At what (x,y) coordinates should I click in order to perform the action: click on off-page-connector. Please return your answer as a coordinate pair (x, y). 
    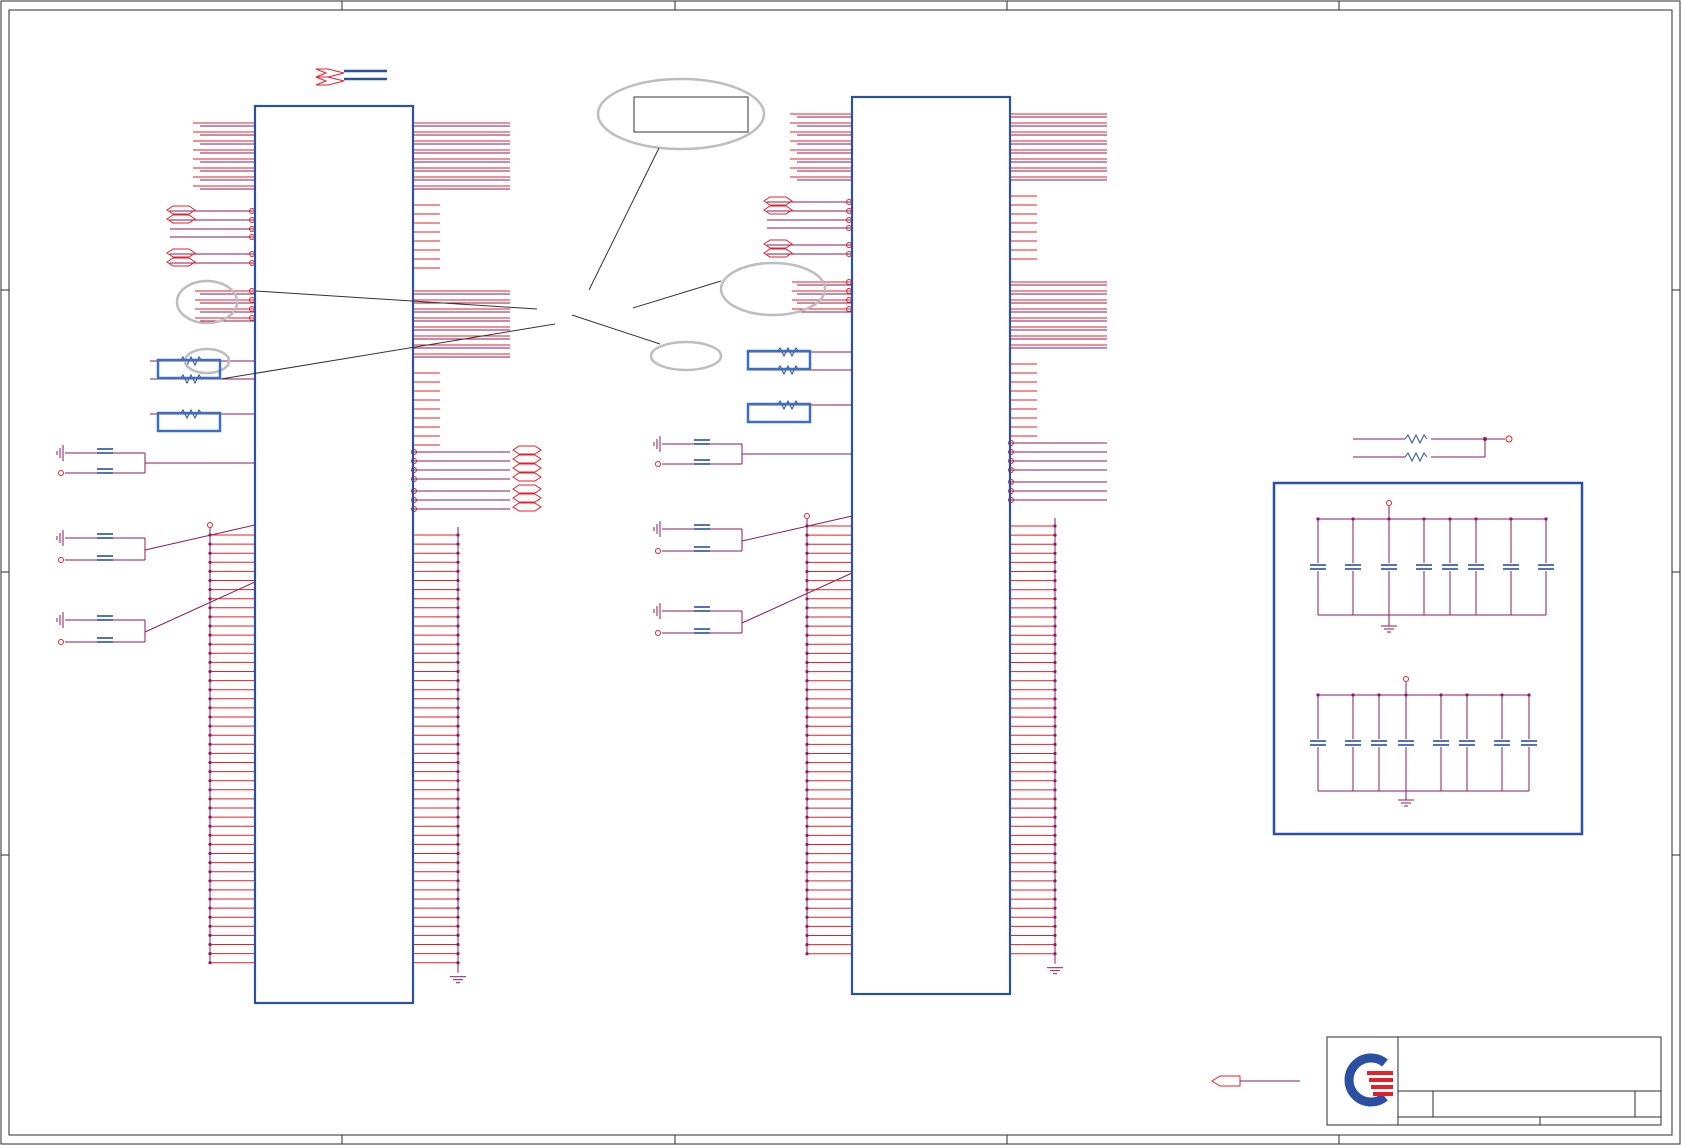
    Looking at the image, I should click on (1255, 1081).